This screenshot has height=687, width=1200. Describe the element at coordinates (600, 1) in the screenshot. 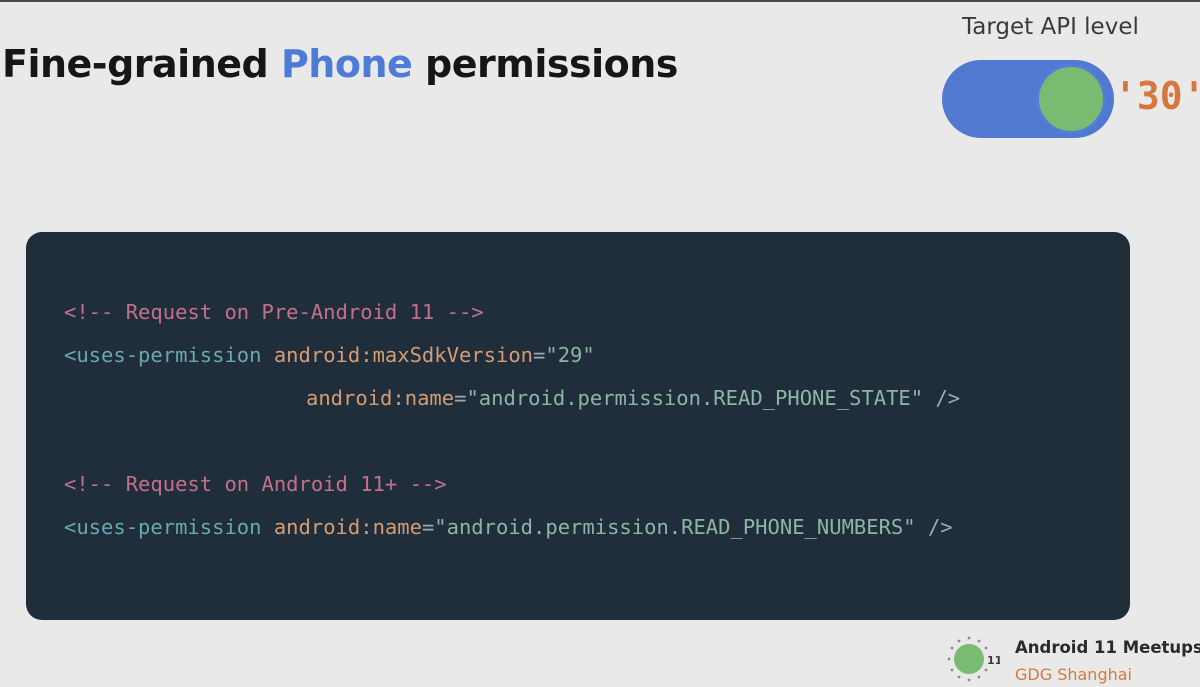

I see `top-border` at that location.